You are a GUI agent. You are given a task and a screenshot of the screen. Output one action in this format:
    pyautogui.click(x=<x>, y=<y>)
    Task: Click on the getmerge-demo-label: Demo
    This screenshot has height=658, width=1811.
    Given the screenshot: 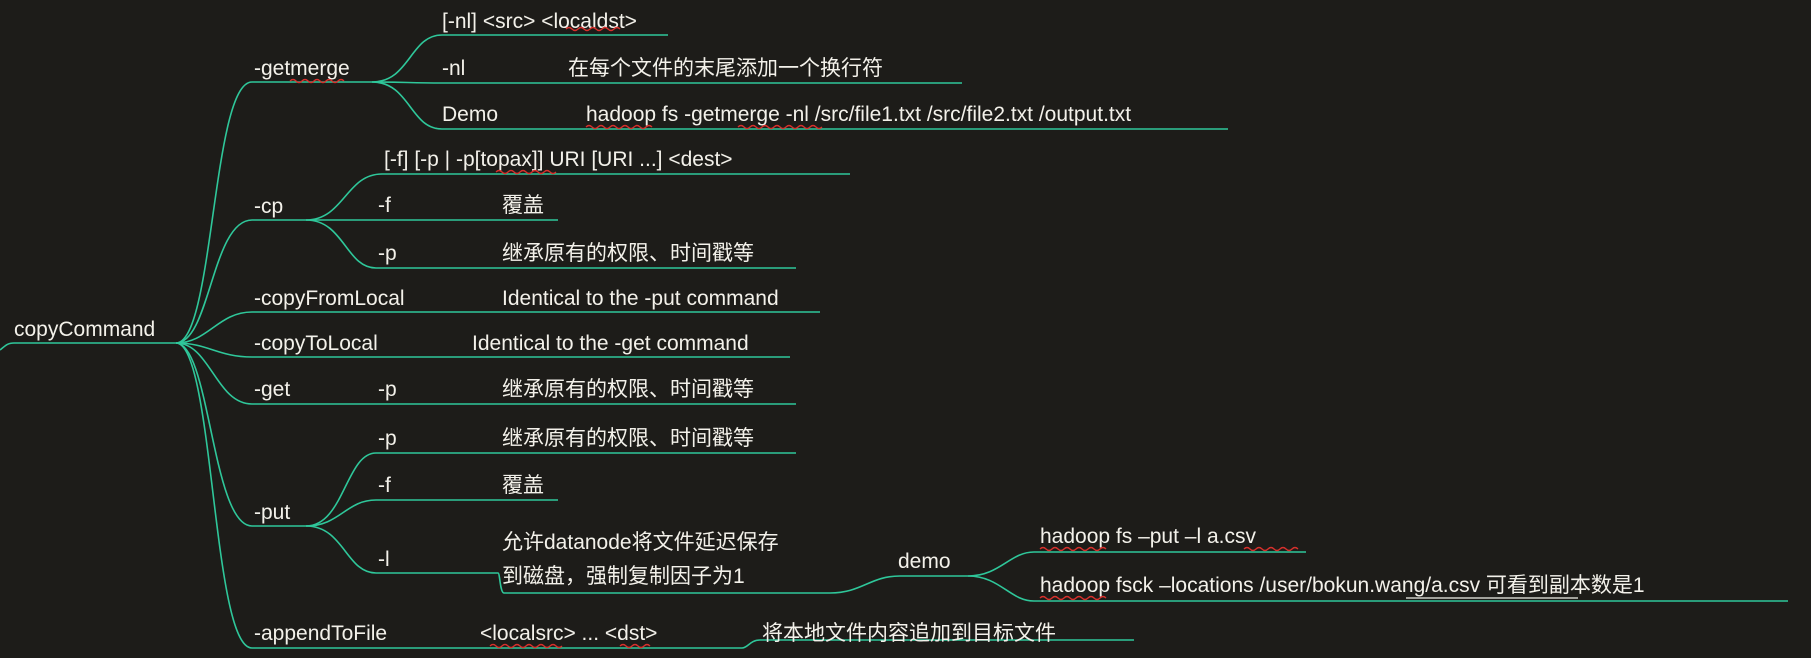 What is the action you would take?
    pyautogui.click(x=470, y=114)
    